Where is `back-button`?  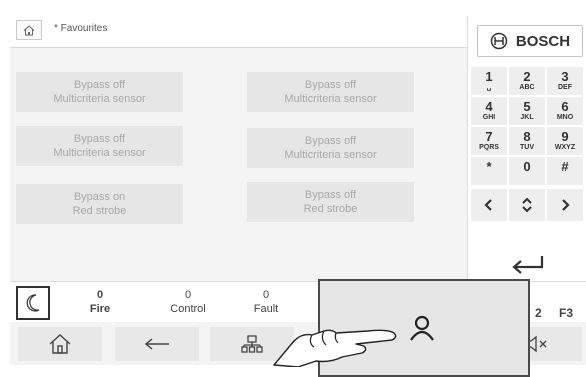
back-button is located at coordinates (157, 344).